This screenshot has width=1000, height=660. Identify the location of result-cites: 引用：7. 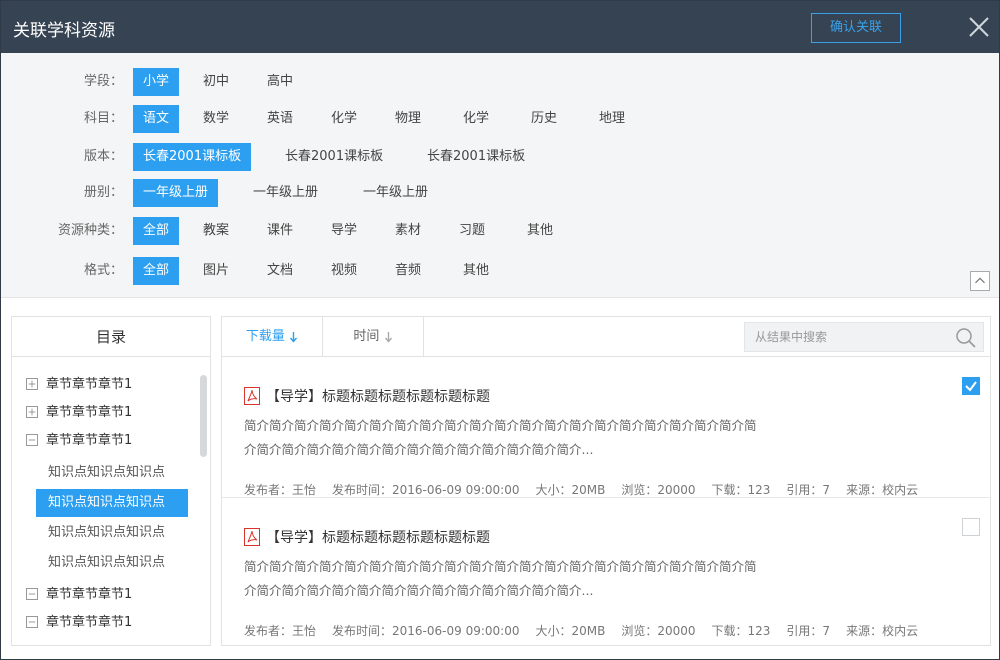
(808, 631).